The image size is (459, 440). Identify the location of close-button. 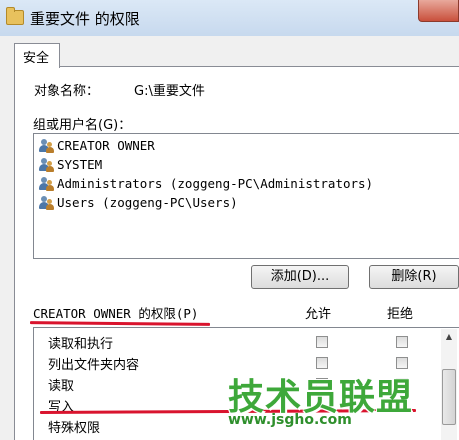
(438, 11).